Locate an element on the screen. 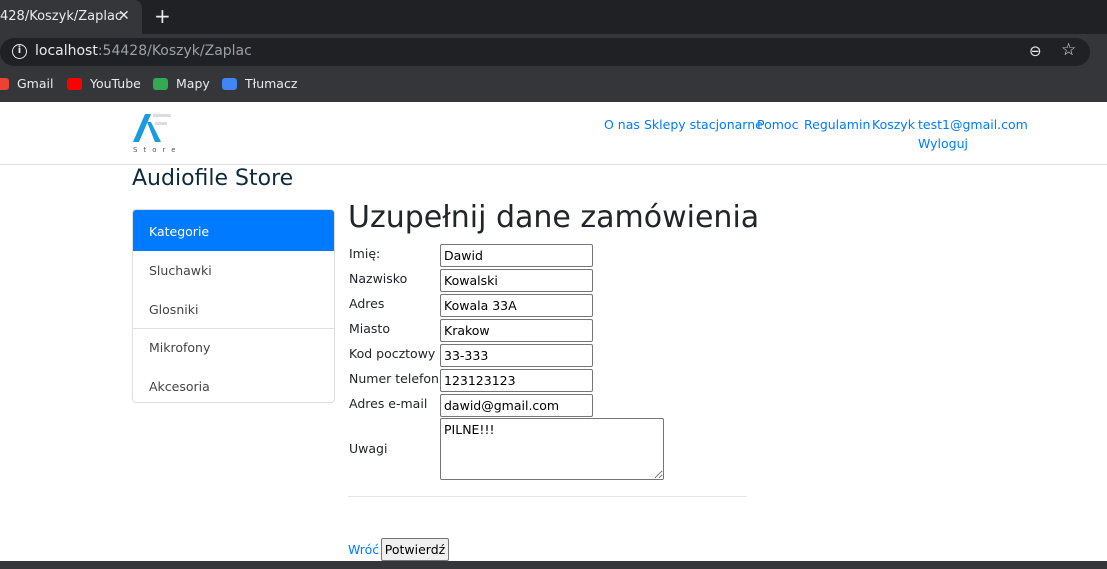 This screenshot has height=569, width=1107. translate-icon is located at coordinates (229, 84).